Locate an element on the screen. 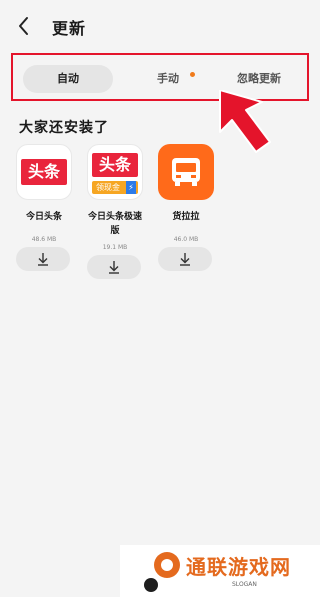 Image resolution: width=320 pixels, height=597 pixels. chevron-left-icon is located at coordinates (23, 26).